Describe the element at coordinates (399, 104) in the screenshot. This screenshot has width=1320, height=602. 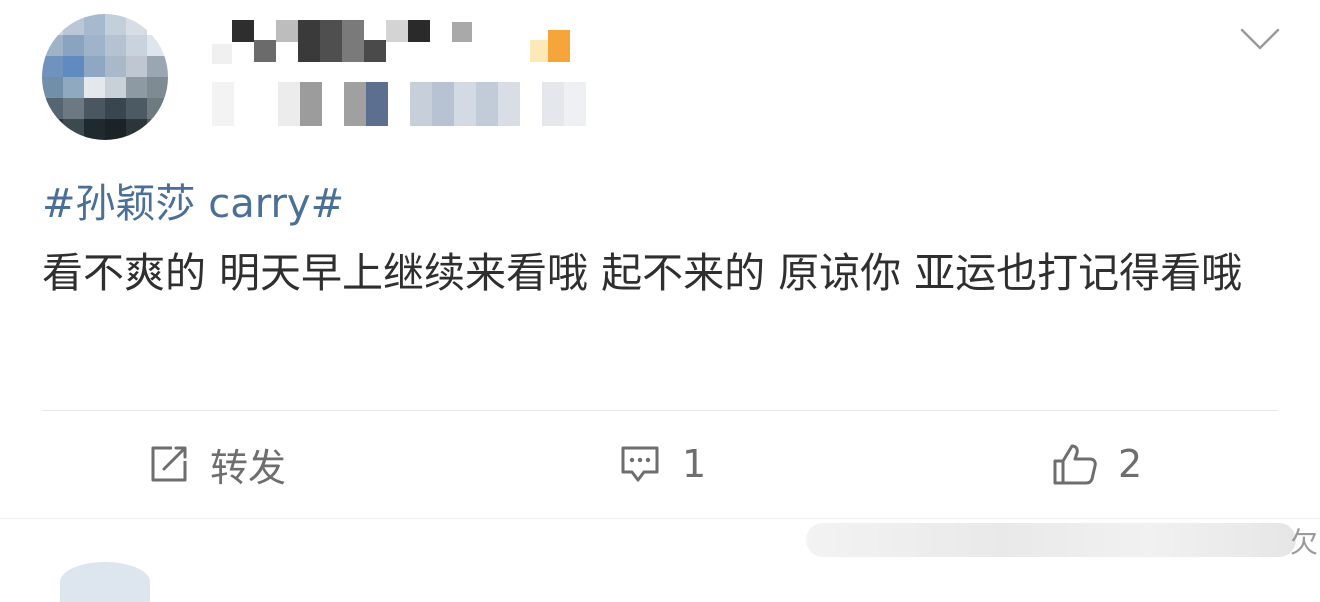
I see `post-meta-blurred` at that location.